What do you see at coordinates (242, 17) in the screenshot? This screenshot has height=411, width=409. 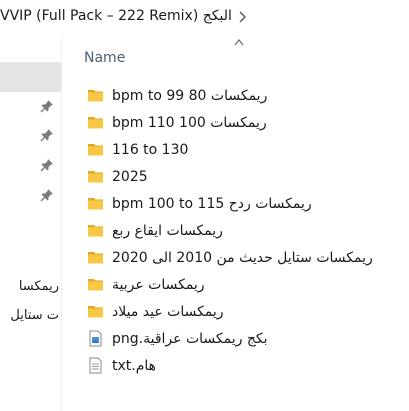 I see `chevron-right-icon` at bounding box center [242, 17].